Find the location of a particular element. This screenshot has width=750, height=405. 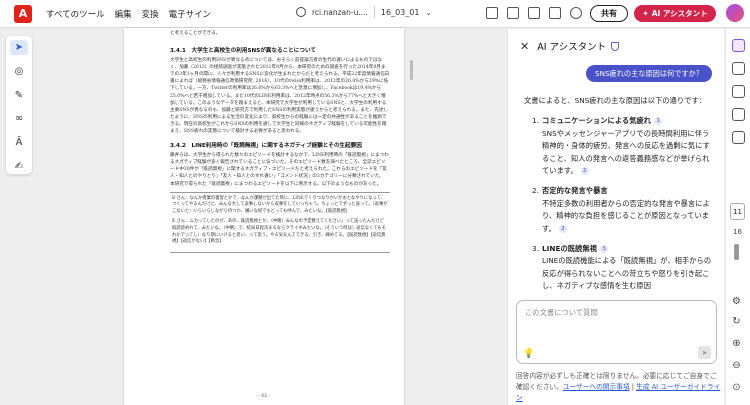

close-icon: ✕ is located at coordinates (524, 46).